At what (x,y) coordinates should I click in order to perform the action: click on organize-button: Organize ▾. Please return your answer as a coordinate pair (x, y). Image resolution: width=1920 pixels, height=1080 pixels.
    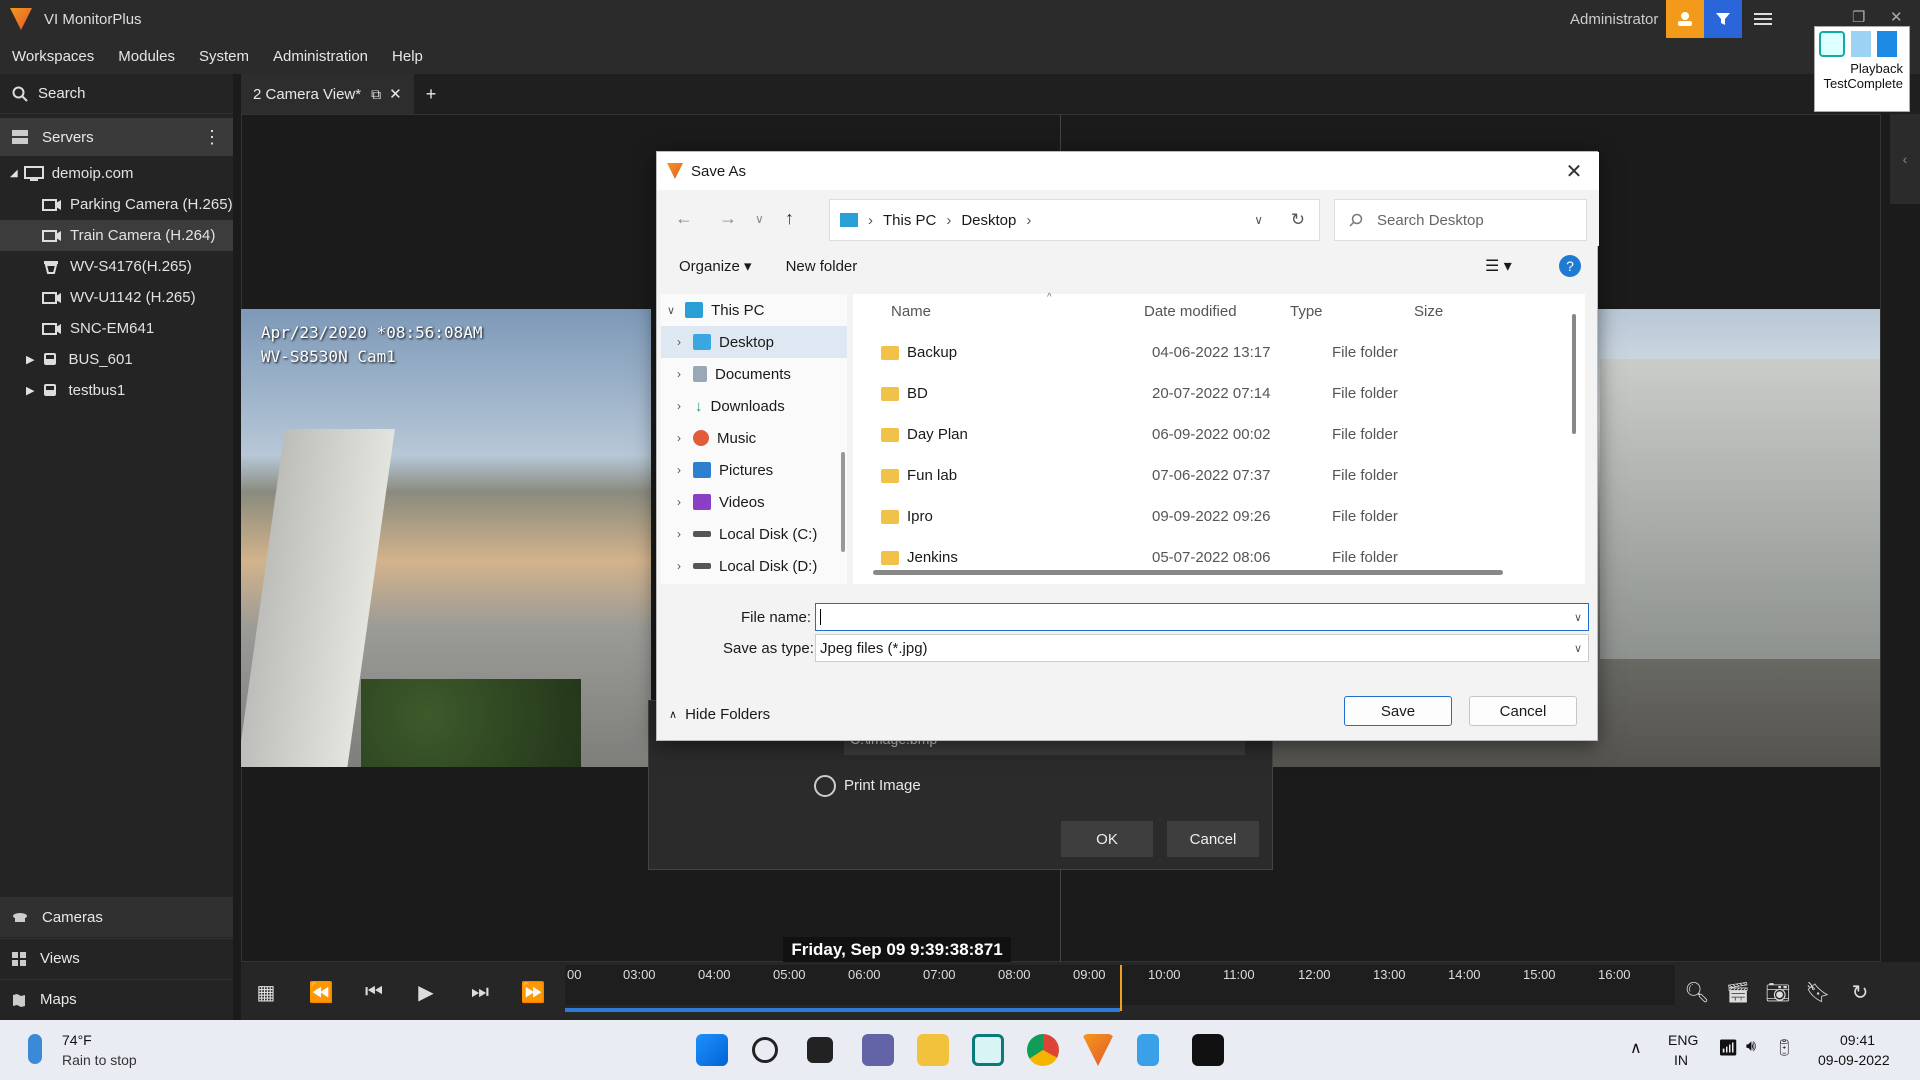
    Looking at the image, I should click on (715, 266).